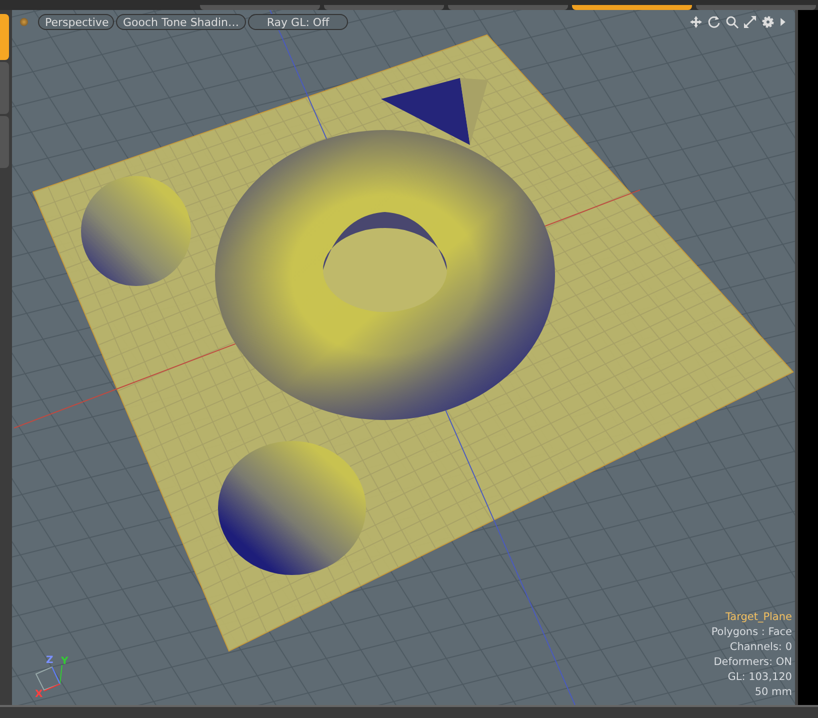  I want to click on axis-gizmo-drawing, so click(48, 678).